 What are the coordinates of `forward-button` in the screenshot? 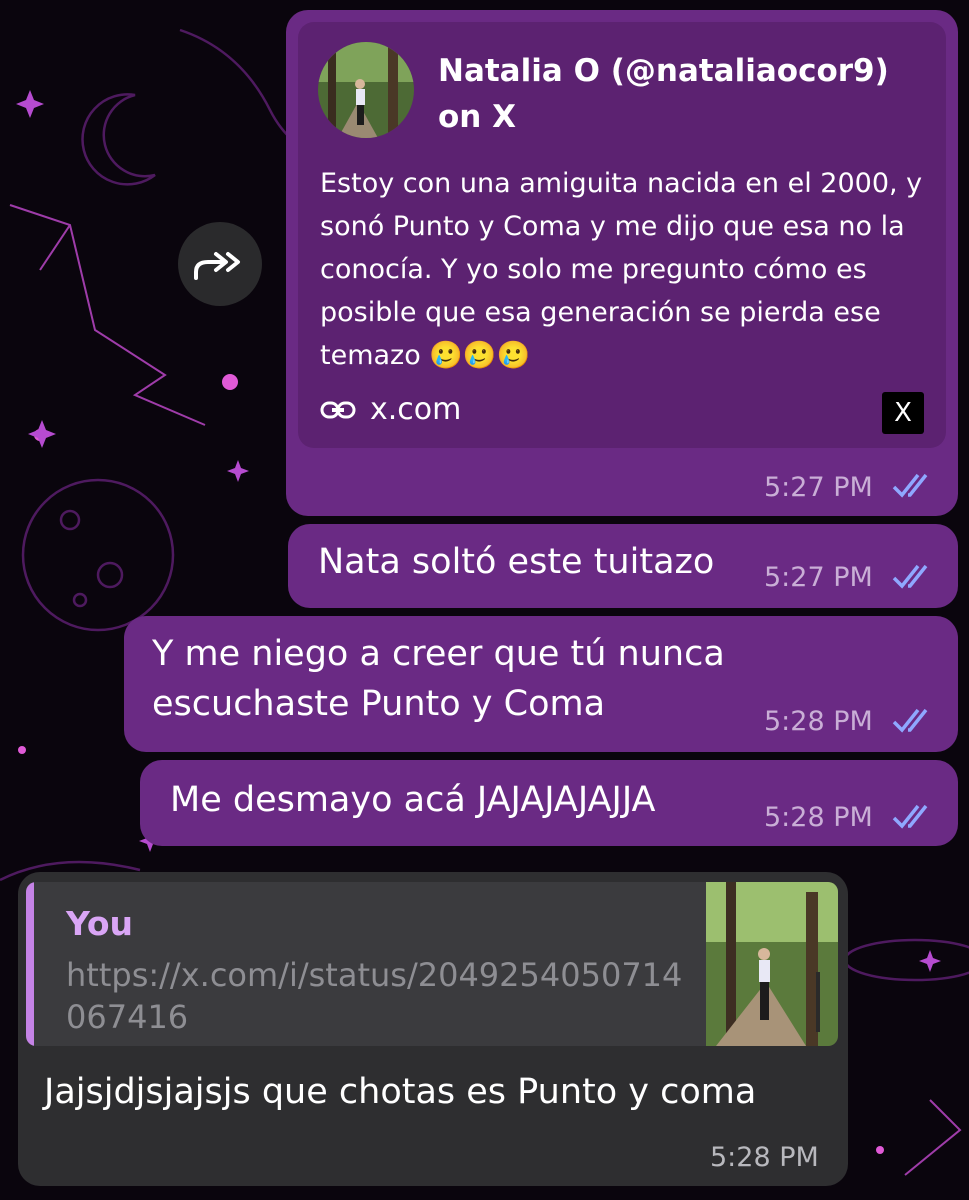 It's located at (220, 264).